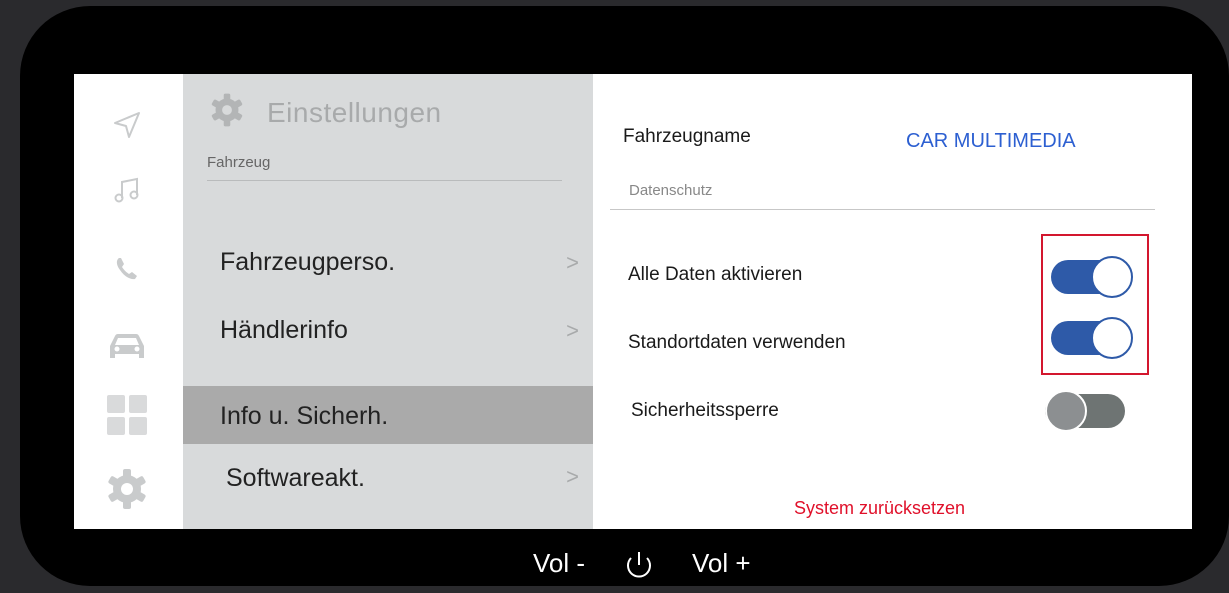 This screenshot has height=593, width=1229. Describe the element at coordinates (715, 274) in the screenshot. I see `setting-label-all-data: Alle Daten aktivieren` at that location.